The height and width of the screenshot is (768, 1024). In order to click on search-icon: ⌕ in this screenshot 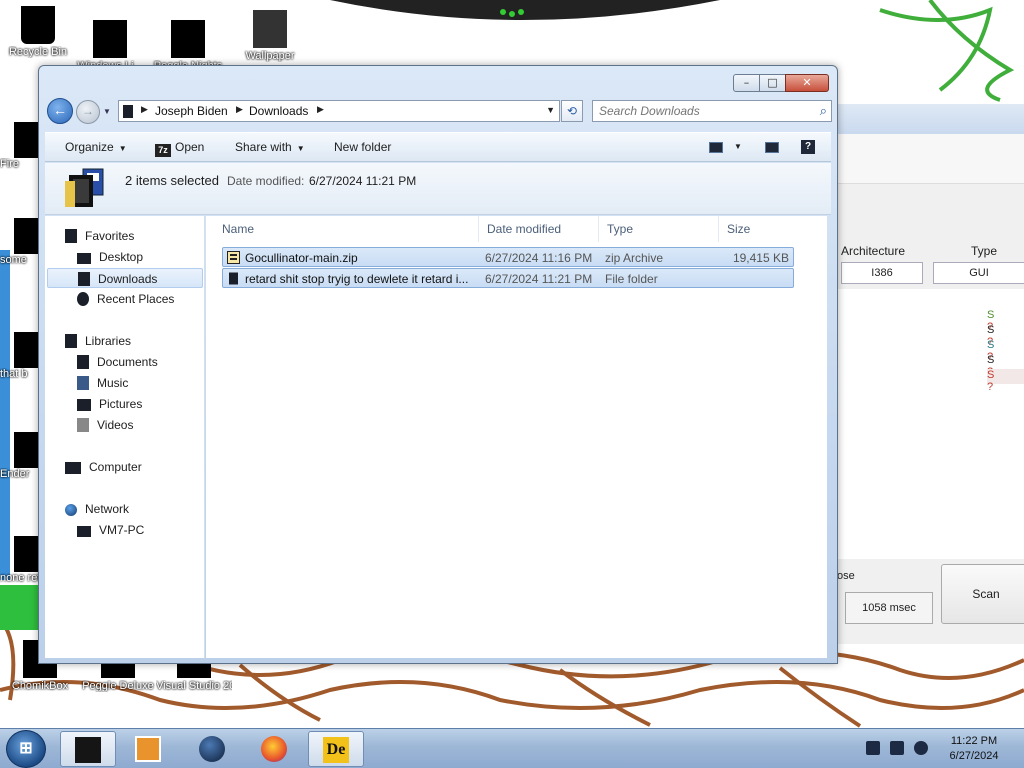, I will do `click(823, 111)`.